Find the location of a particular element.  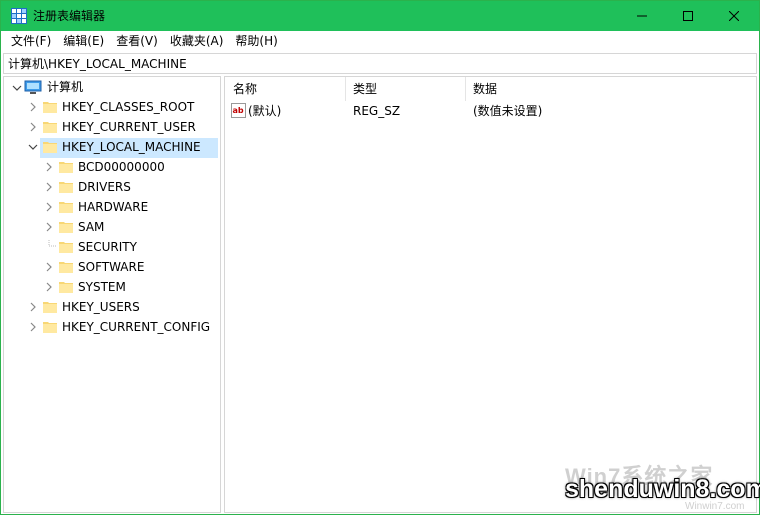

menu-view: 查看(V) is located at coordinates (137, 41).